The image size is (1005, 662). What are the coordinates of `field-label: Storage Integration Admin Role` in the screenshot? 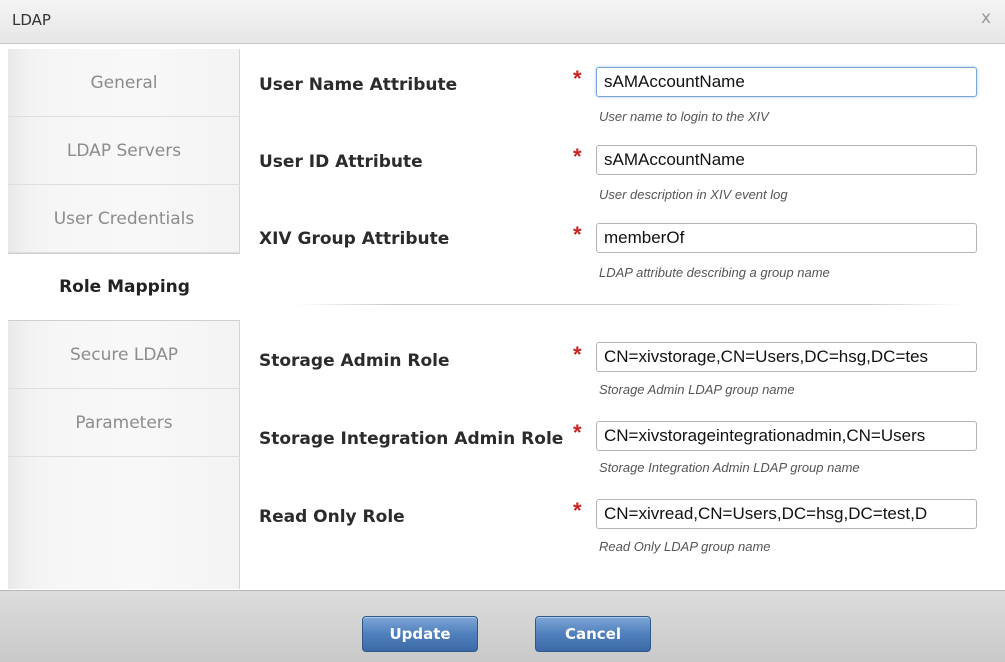 It's located at (411, 439).